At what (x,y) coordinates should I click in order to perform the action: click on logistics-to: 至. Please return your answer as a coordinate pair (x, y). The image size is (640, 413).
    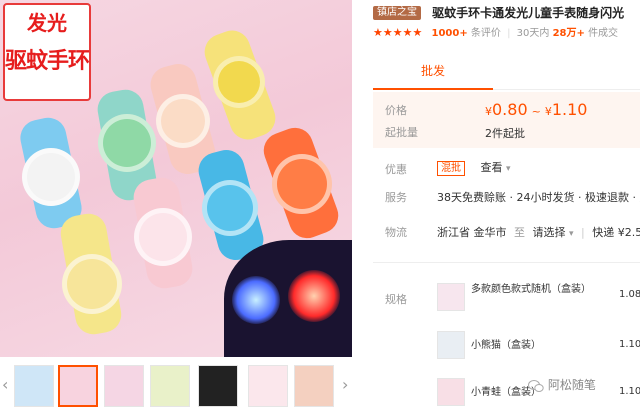
    Looking at the image, I should click on (519, 232).